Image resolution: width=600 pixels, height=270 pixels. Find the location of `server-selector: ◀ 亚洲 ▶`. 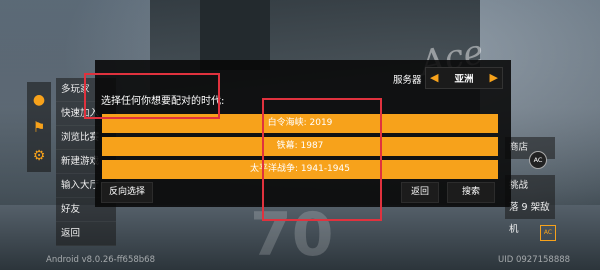

server-selector: ◀ 亚洲 ▶ is located at coordinates (464, 78).